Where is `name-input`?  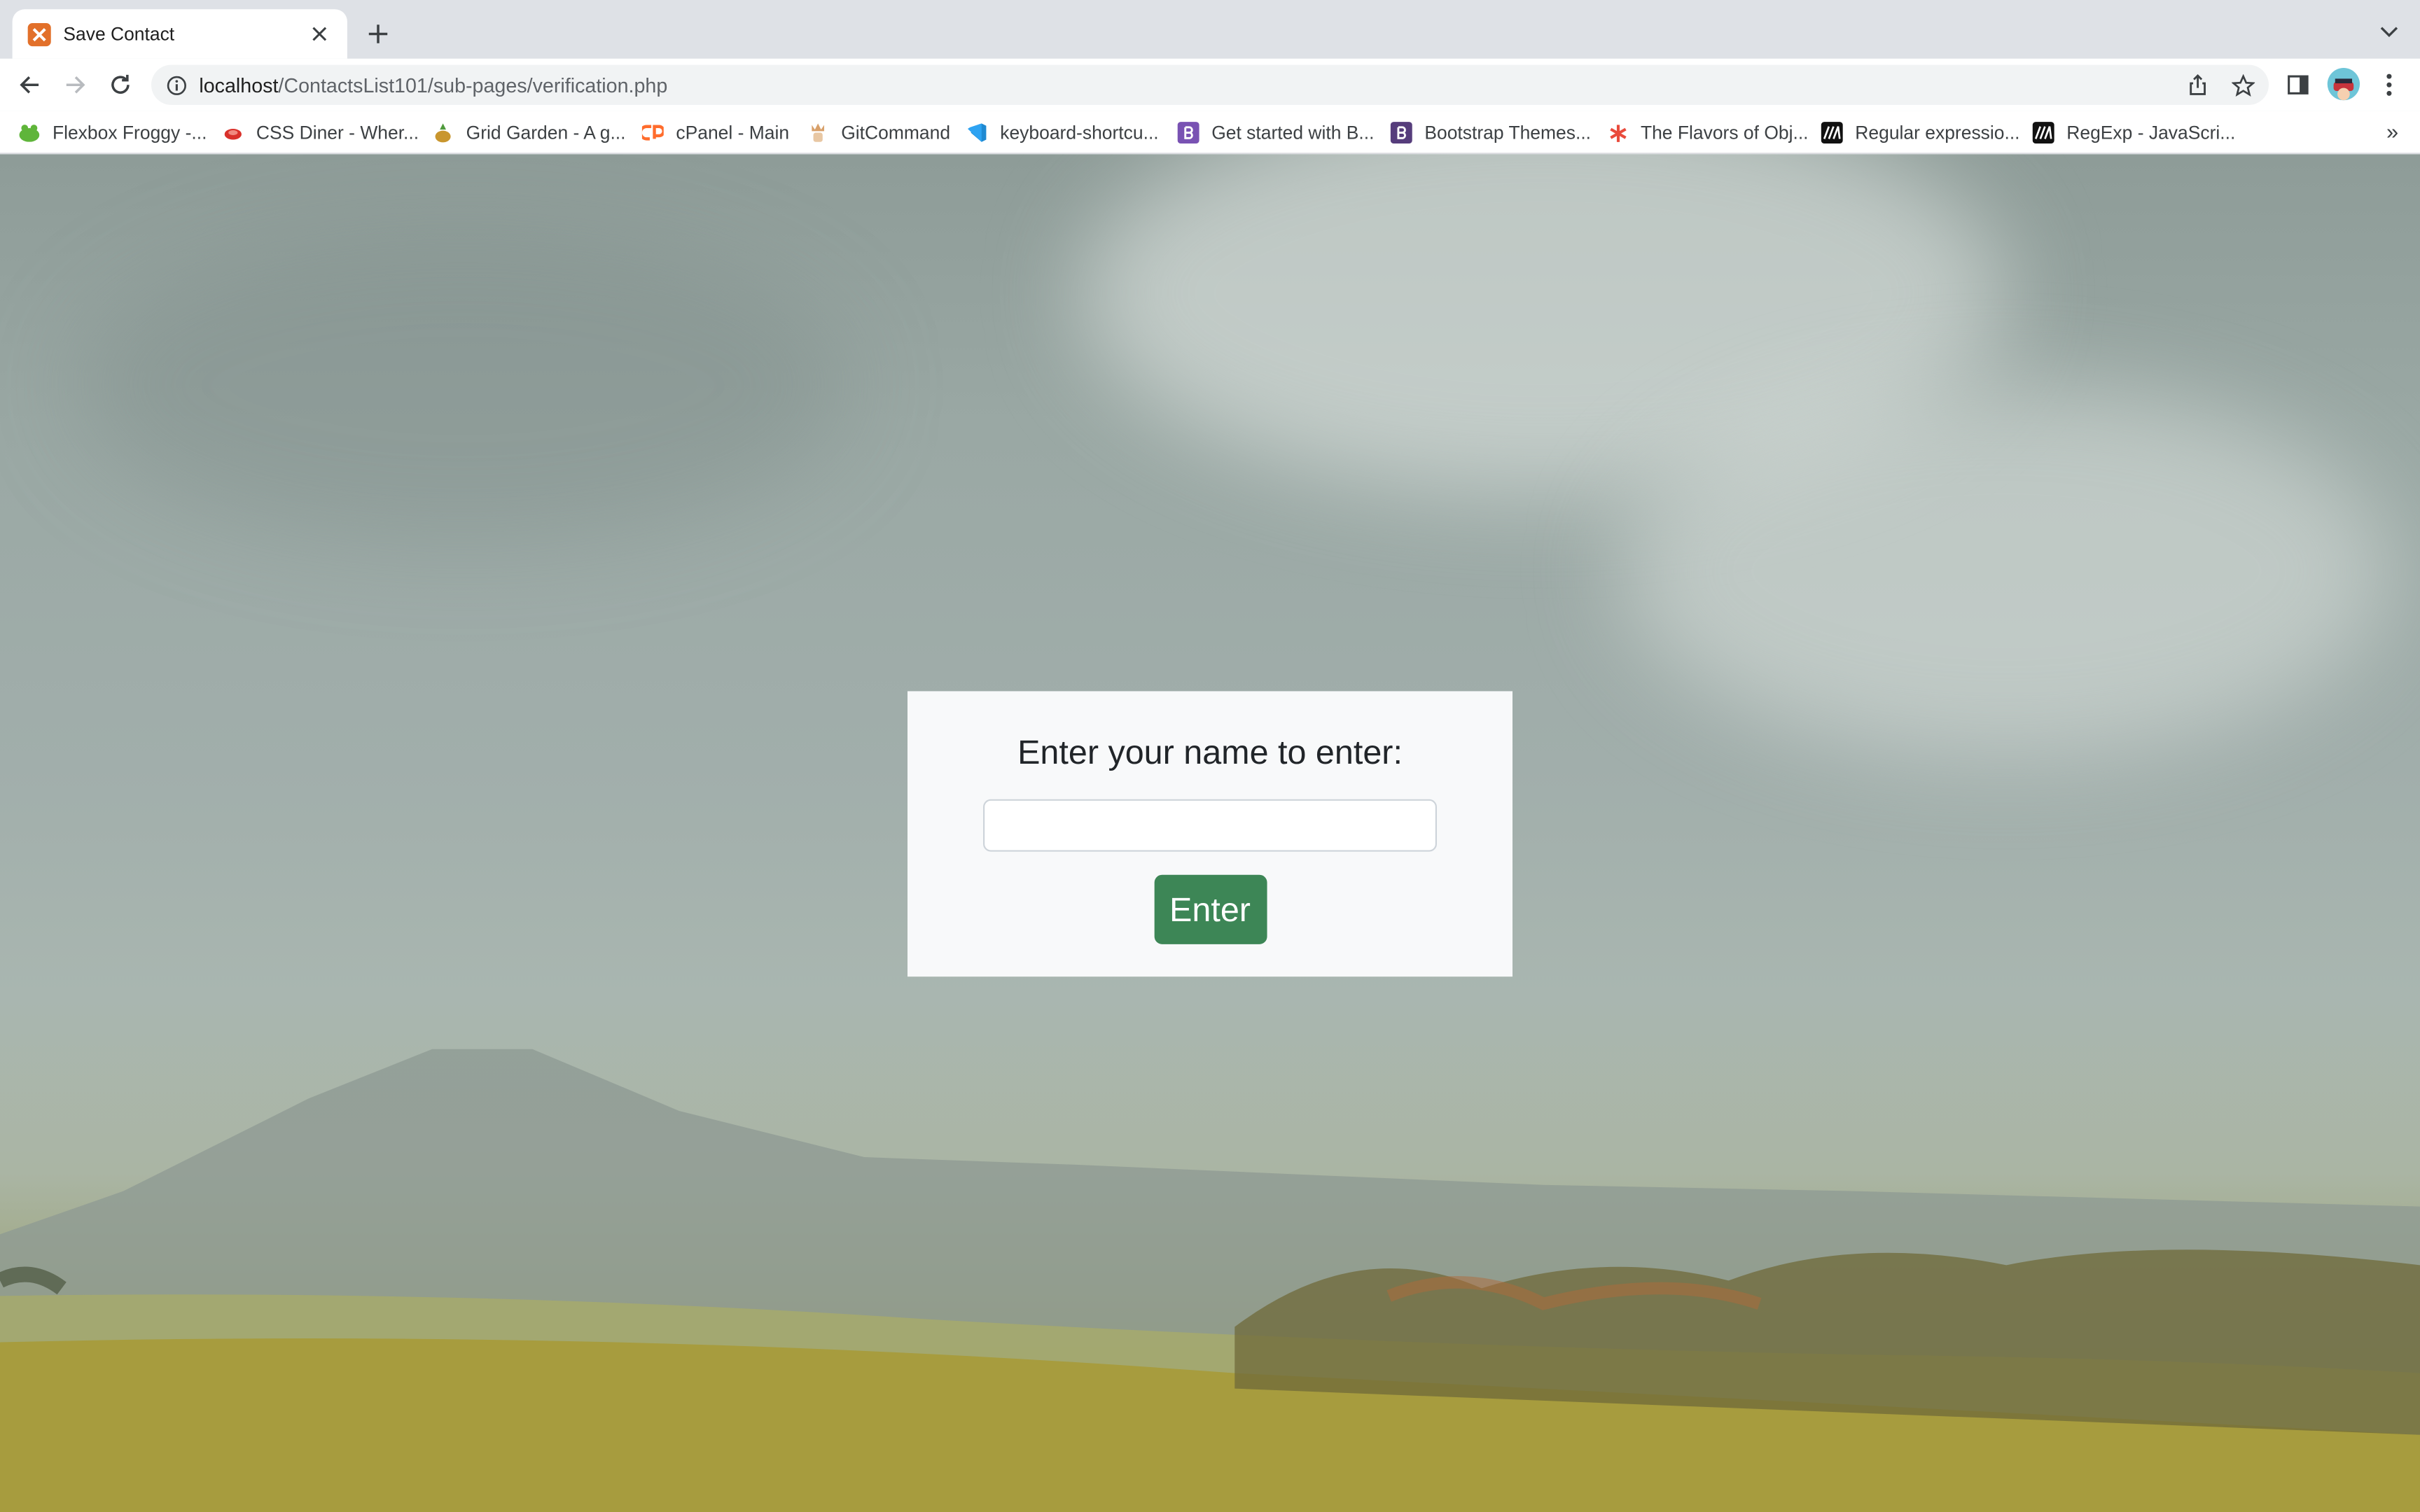
name-input is located at coordinates (1209, 825).